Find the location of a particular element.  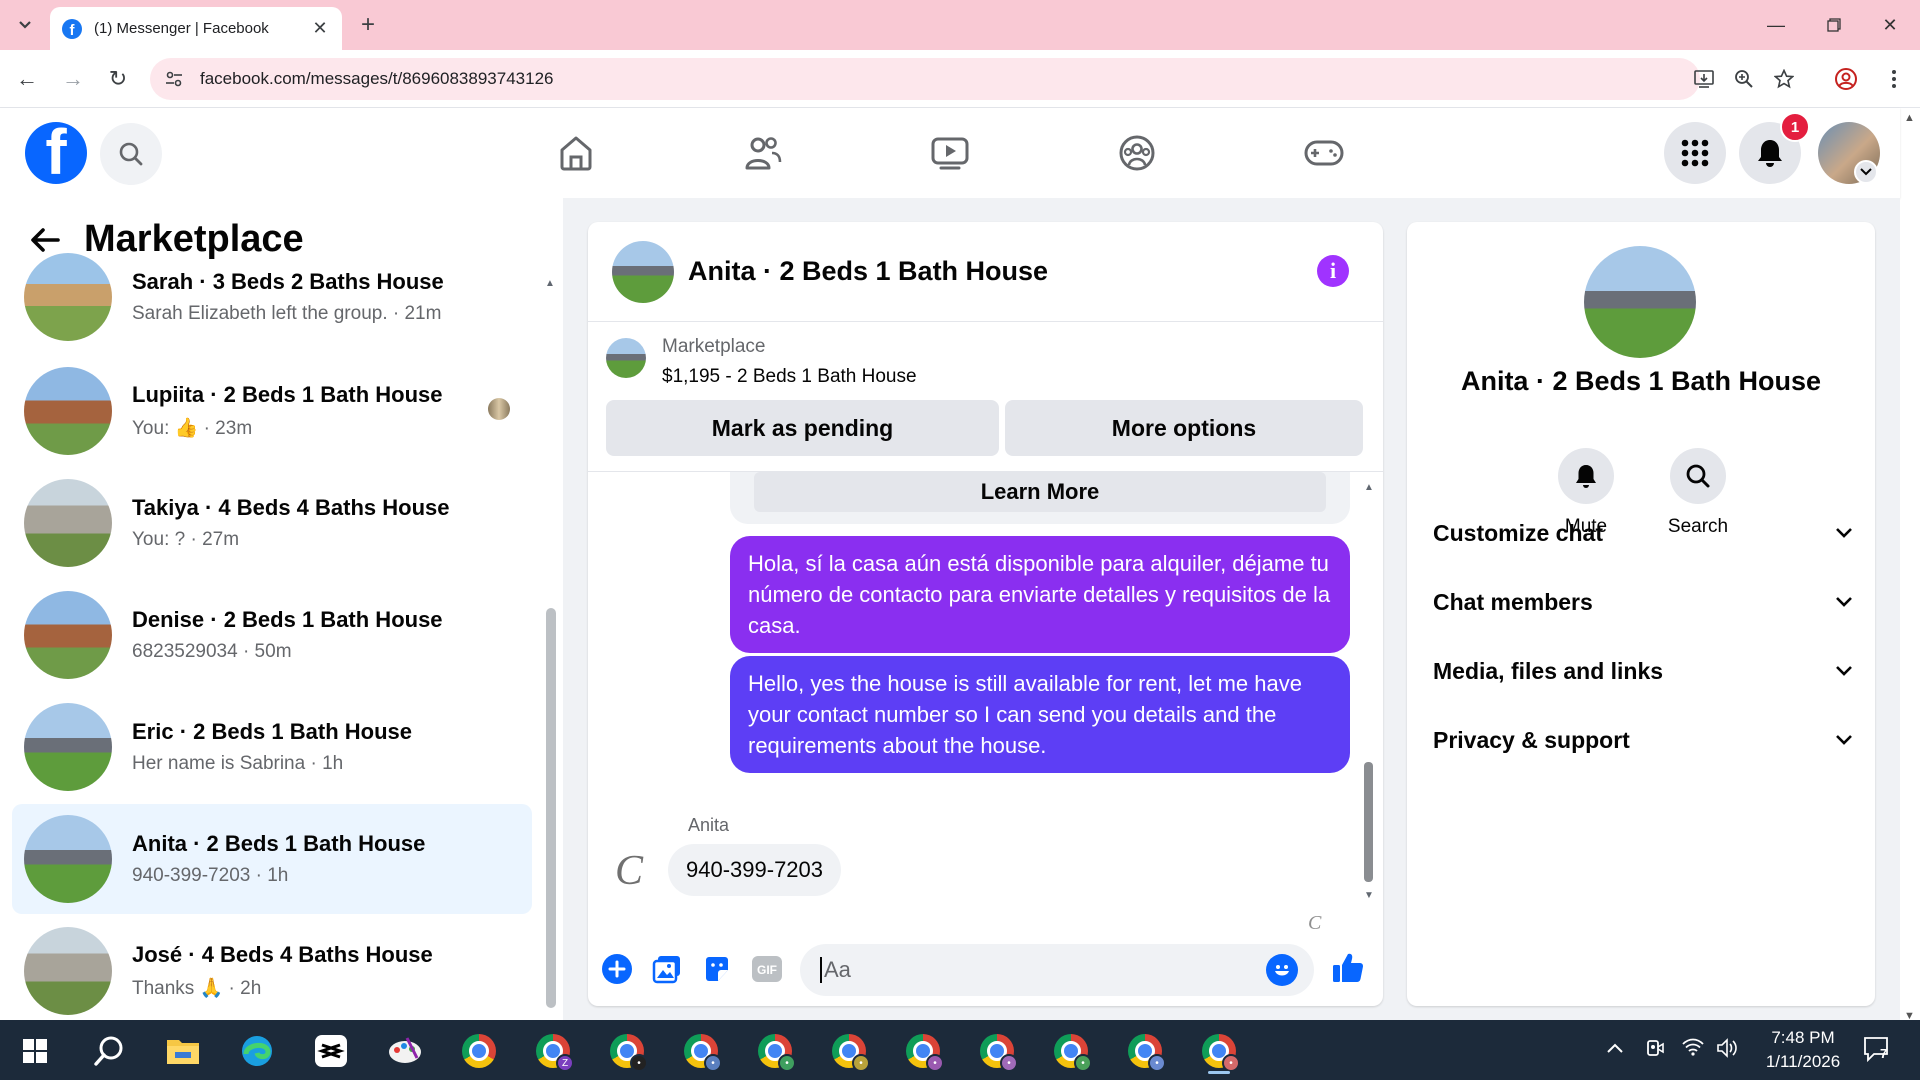

nav-friends is located at coordinates (763, 153).